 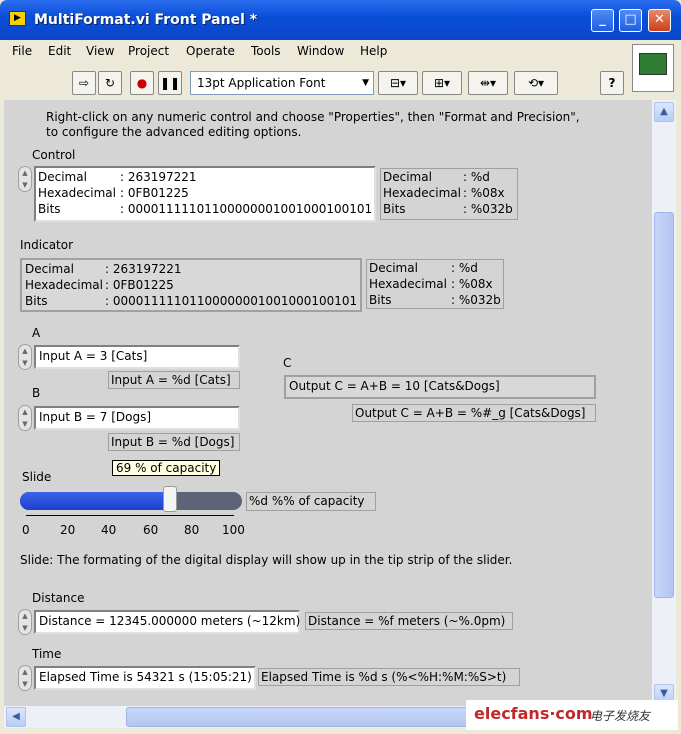 I want to click on menu-edit: Edit, so click(x=59, y=51).